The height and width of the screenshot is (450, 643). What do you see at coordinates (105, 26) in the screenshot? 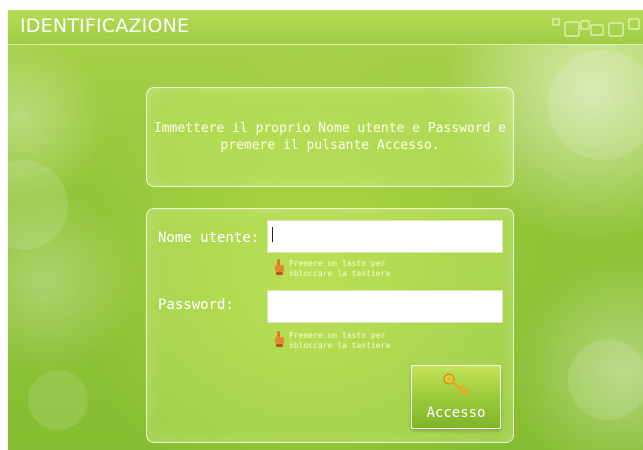
I see `window-title: IDENTIFICAZIONE` at bounding box center [105, 26].